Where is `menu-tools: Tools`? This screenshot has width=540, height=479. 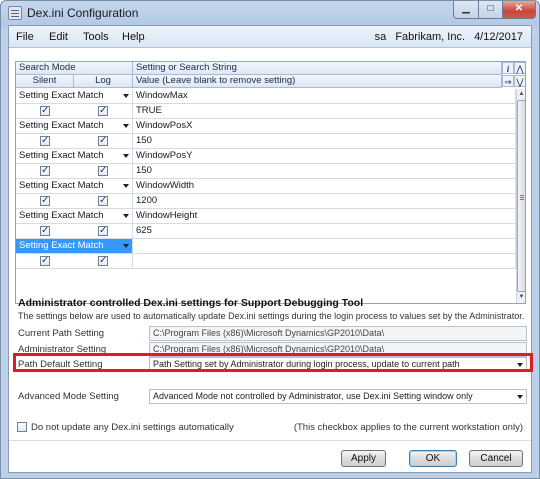 menu-tools: Tools is located at coordinates (96, 37).